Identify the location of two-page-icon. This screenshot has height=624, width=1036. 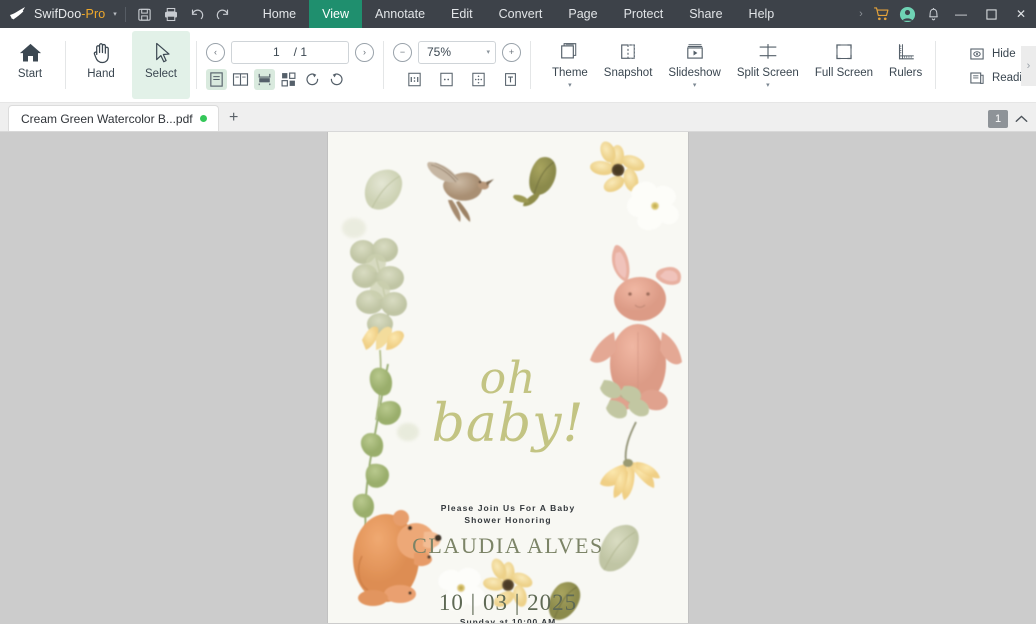
(240, 79).